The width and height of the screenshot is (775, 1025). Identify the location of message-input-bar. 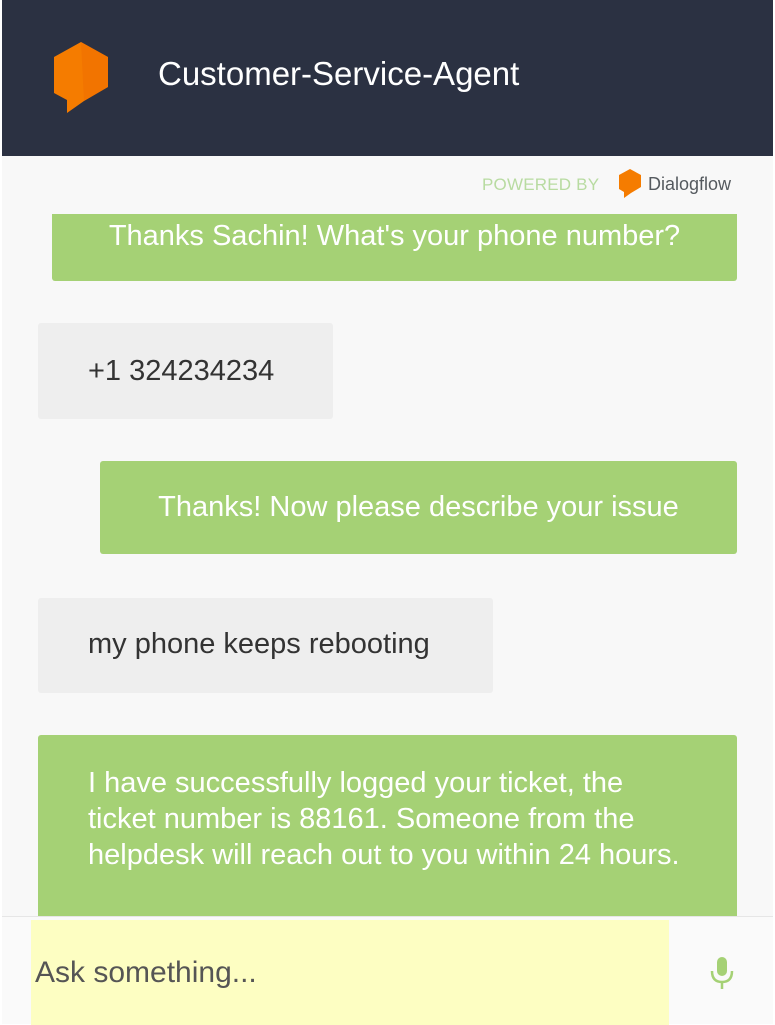
(387, 970).